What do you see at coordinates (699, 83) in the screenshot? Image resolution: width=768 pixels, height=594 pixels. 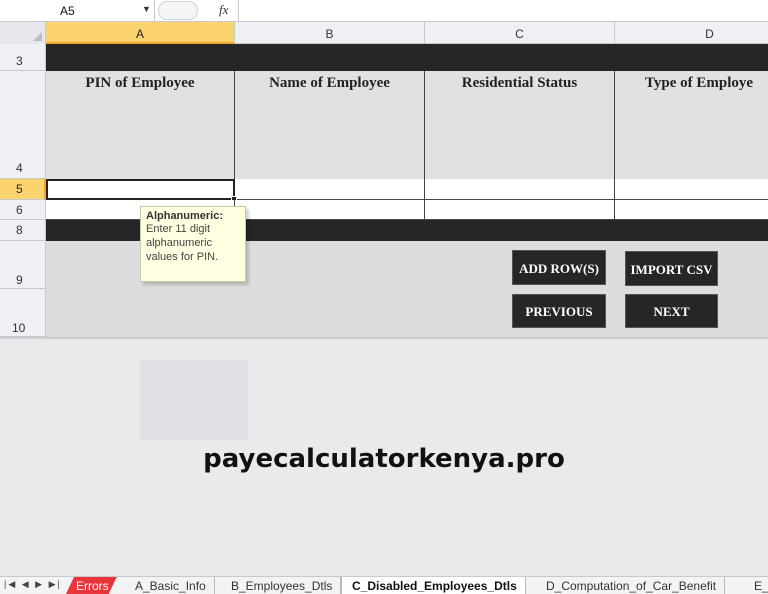 I see `header-type-of-employee: Type of Employe` at bounding box center [699, 83].